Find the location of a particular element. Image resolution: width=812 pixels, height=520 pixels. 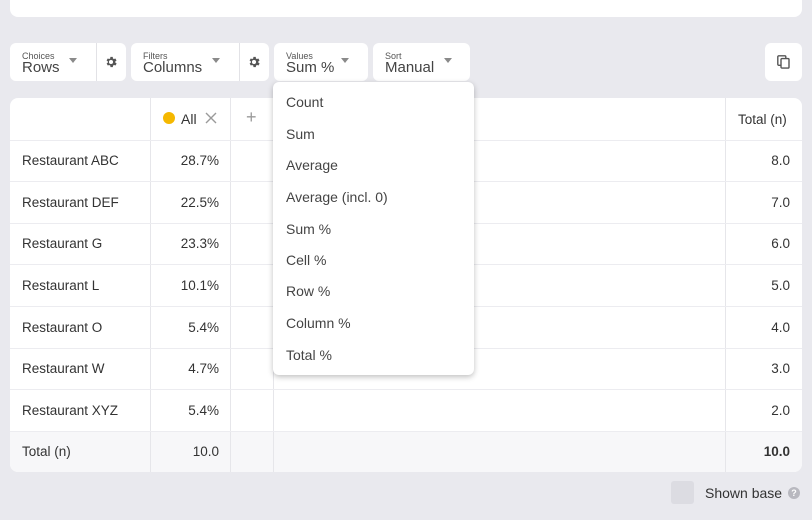

column-header-total: Total (n) is located at coordinates (762, 119).